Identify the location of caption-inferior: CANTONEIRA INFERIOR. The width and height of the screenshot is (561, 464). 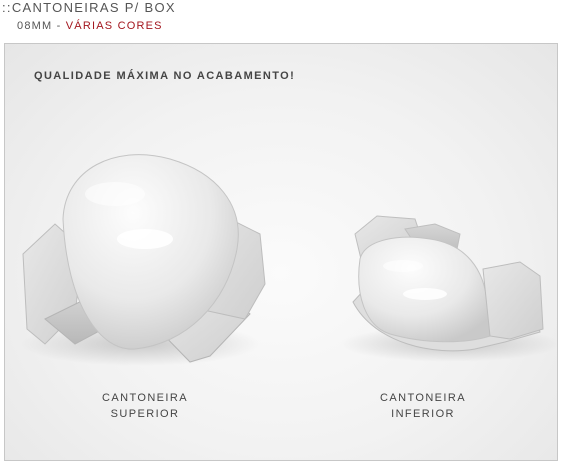
(423, 406).